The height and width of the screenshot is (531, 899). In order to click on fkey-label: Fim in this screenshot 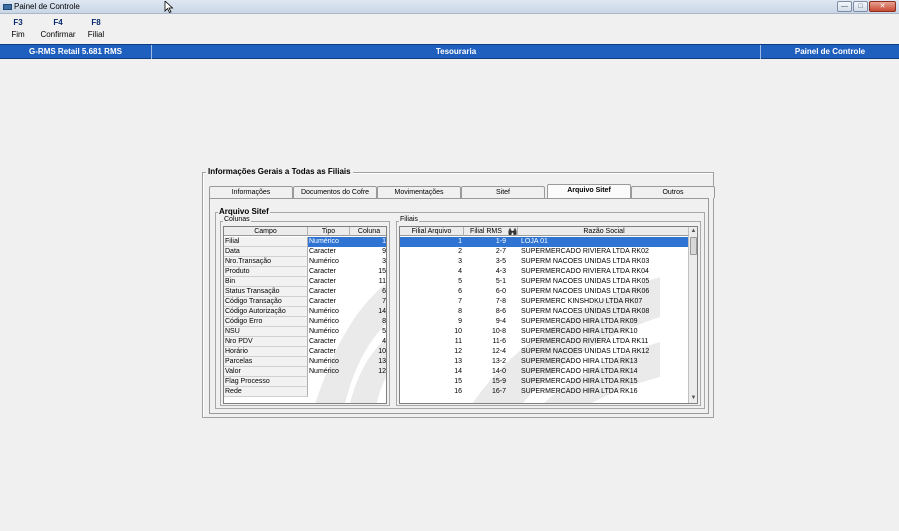, I will do `click(18, 34)`.